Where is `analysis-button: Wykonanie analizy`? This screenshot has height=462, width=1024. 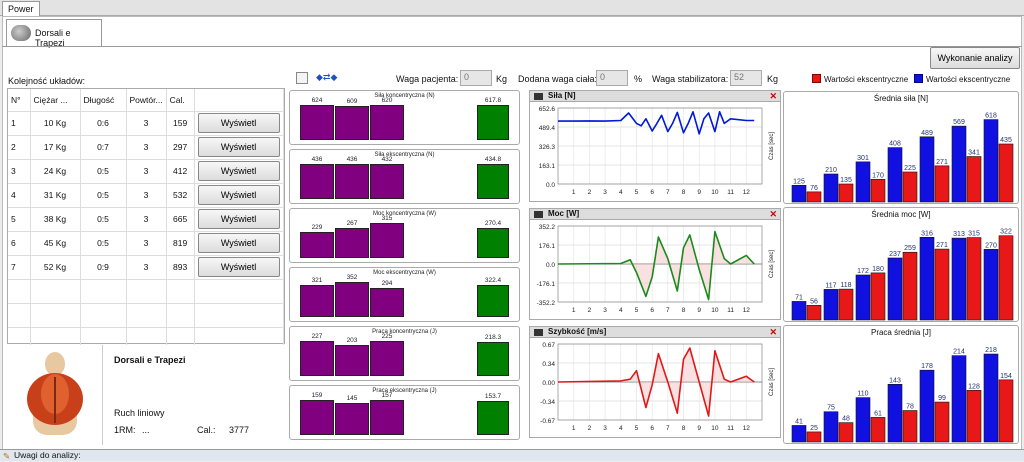
analysis-button: Wykonanie analizy is located at coordinates (975, 58).